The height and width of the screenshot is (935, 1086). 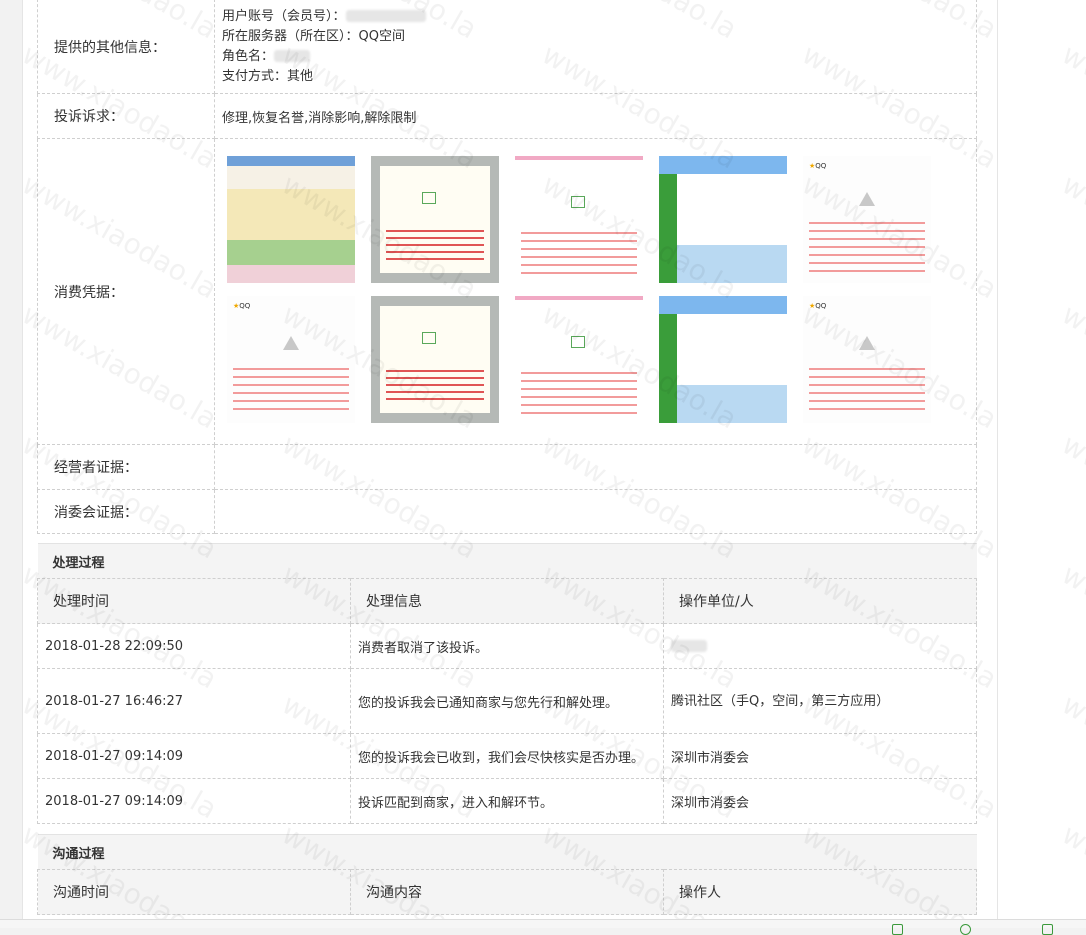 What do you see at coordinates (248, 56) in the screenshot?
I see `role-line: 角色名：` at bounding box center [248, 56].